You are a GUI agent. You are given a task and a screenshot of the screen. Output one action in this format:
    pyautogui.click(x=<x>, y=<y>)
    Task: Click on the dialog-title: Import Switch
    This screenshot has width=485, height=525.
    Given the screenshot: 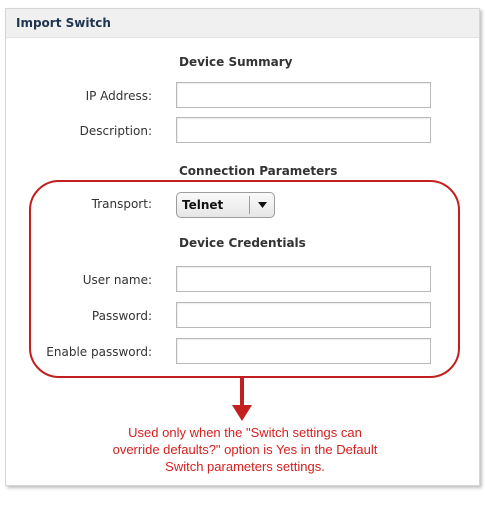 What is the action you would take?
    pyautogui.click(x=63, y=23)
    